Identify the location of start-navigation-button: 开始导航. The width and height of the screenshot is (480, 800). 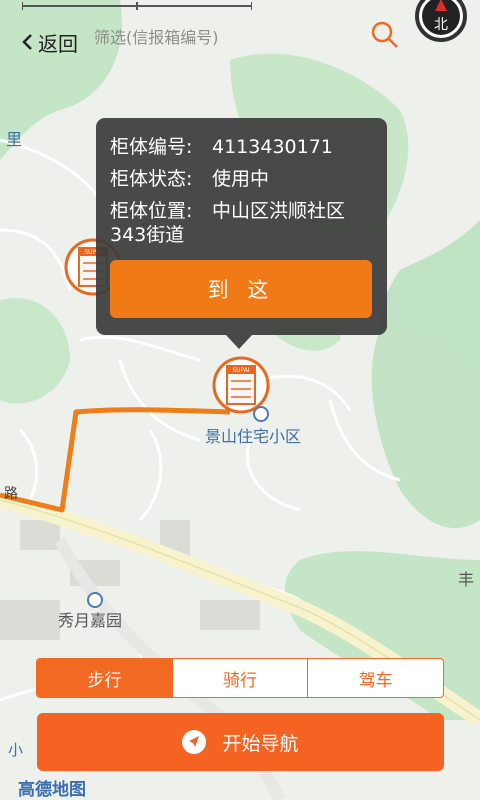
(240, 742).